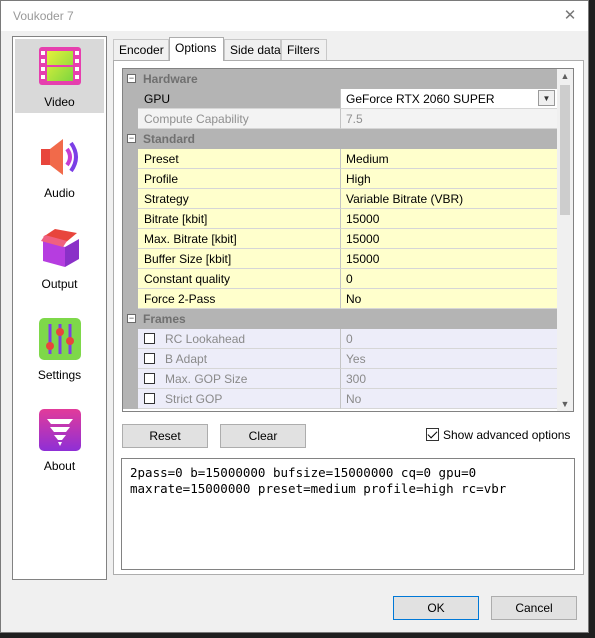 This screenshot has height=638, width=595. What do you see at coordinates (196, 49) in the screenshot?
I see `tab-options: Options` at bounding box center [196, 49].